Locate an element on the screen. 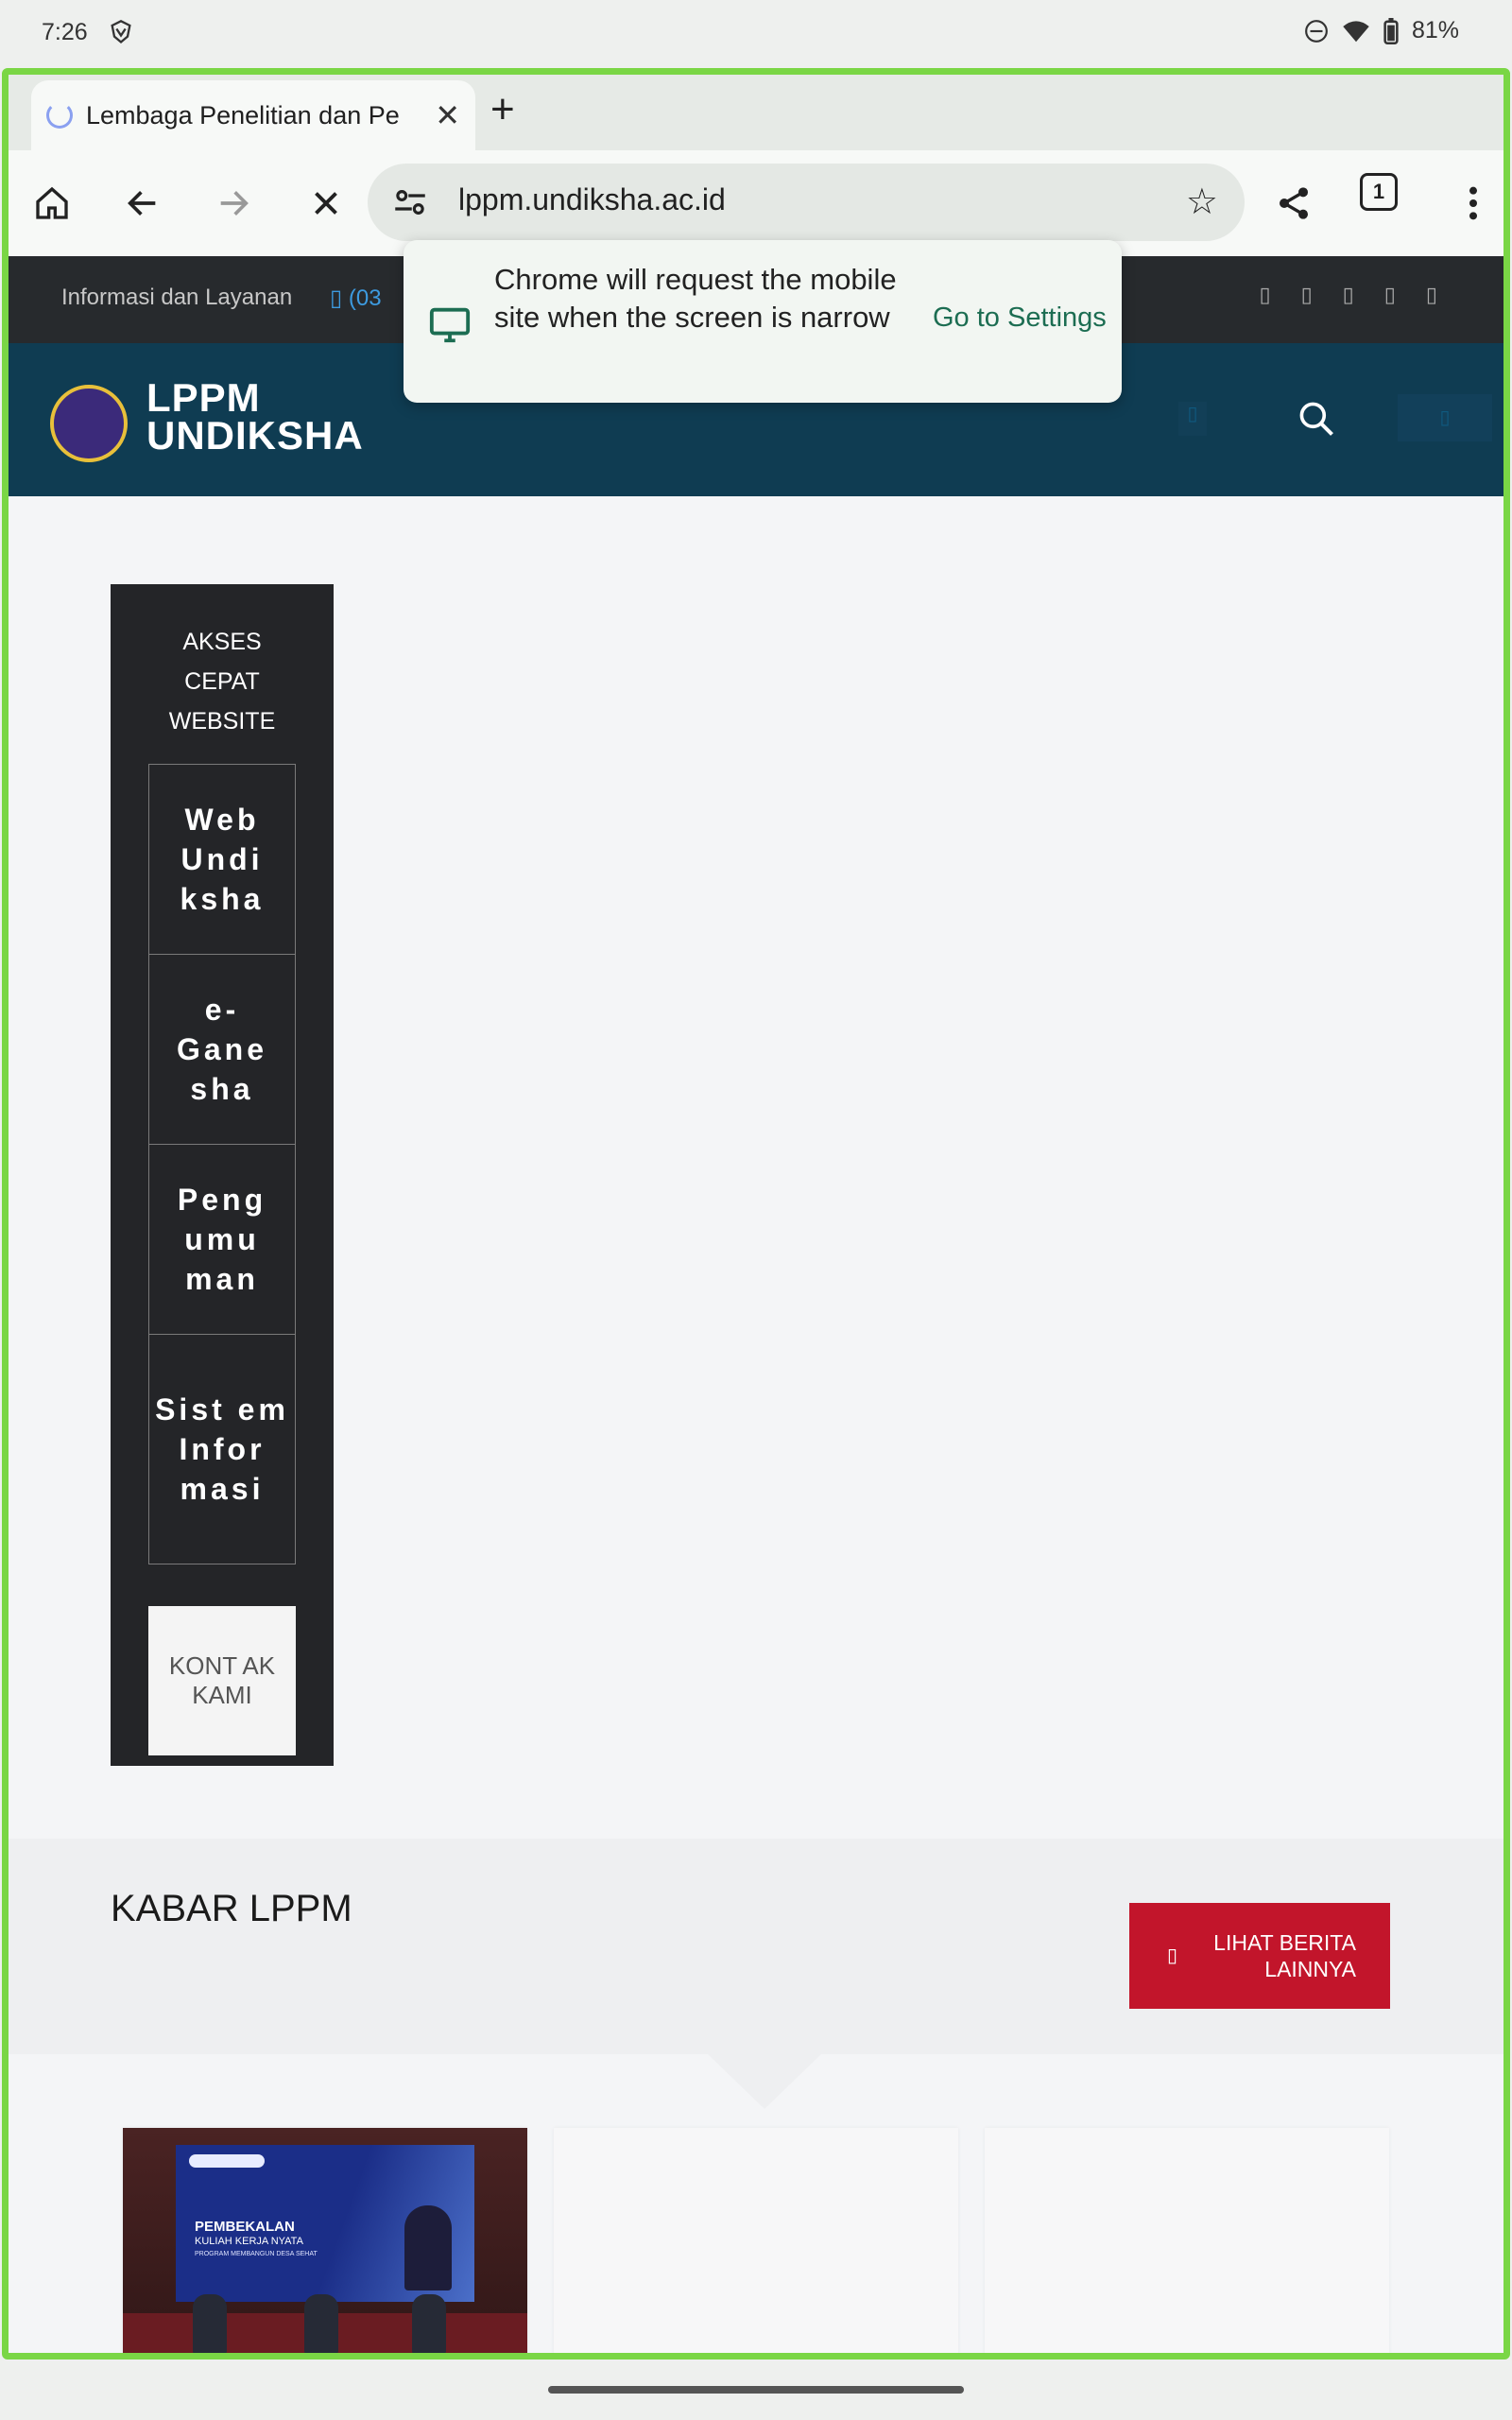 The height and width of the screenshot is (2420, 1512). status-time: 7:26 is located at coordinates (65, 32).